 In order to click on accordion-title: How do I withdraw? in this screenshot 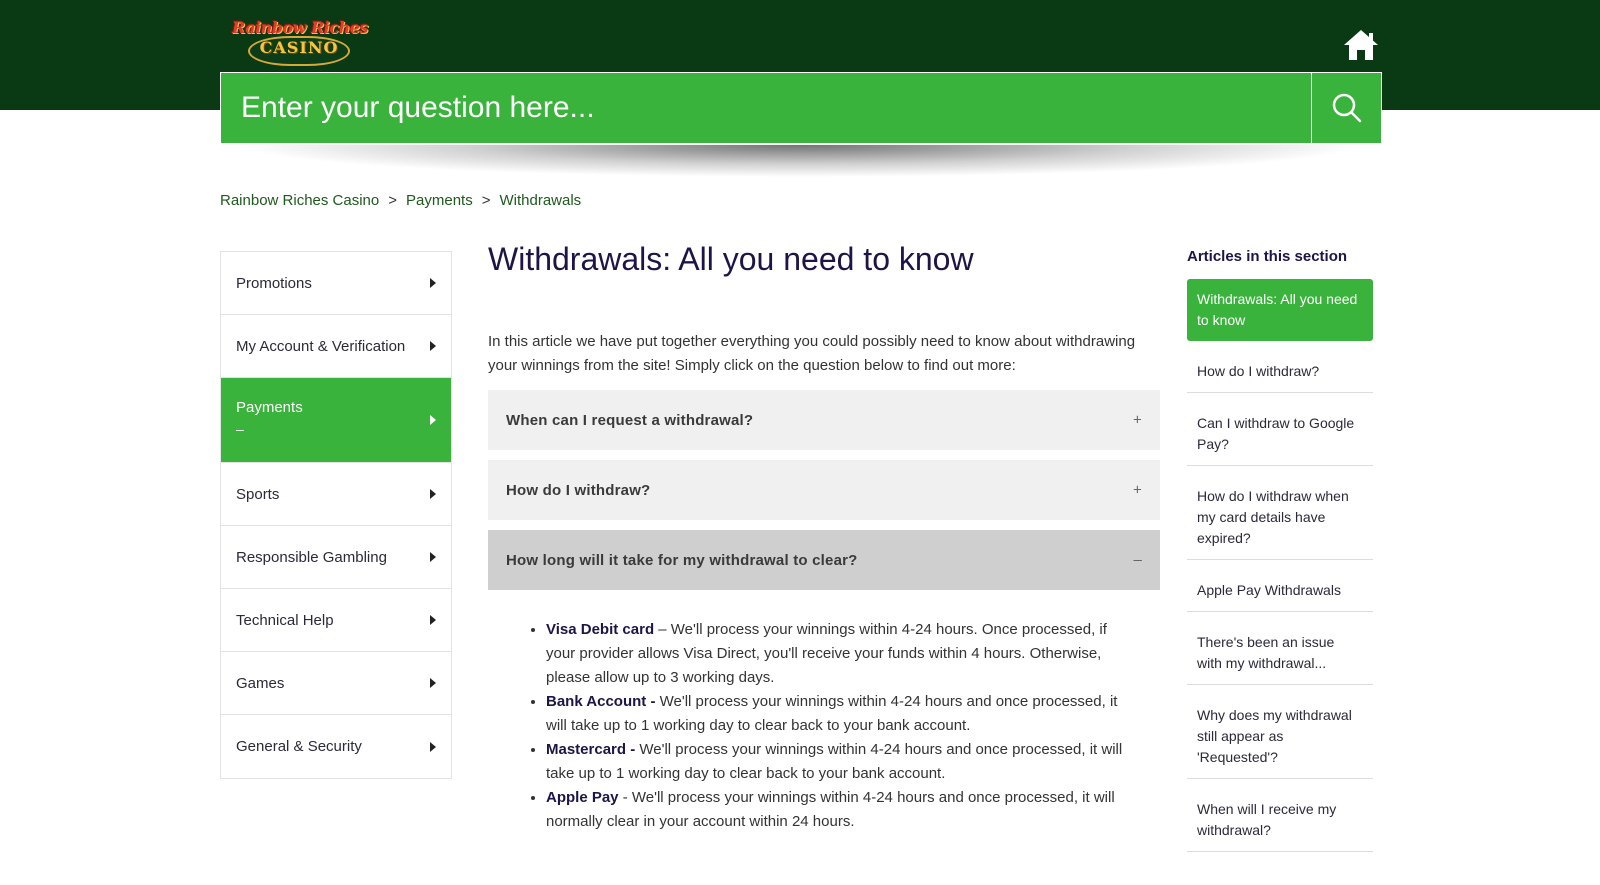, I will do `click(578, 490)`.